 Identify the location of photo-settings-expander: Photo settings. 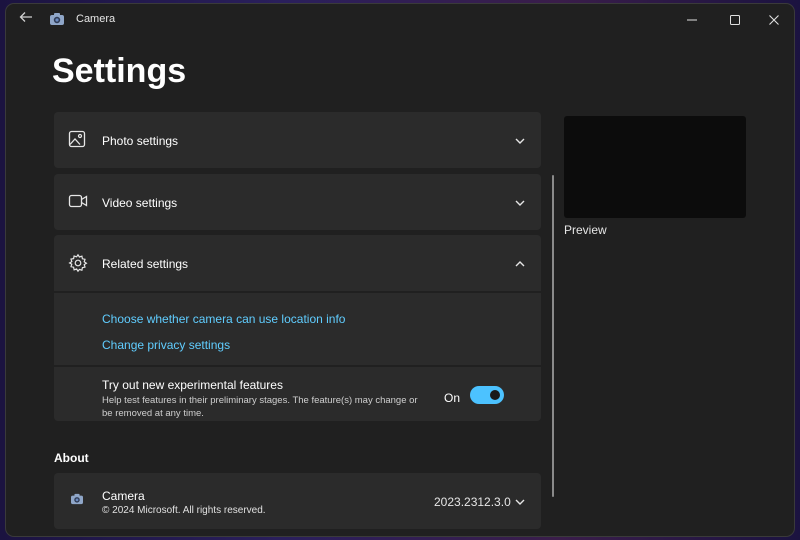
(297, 140).